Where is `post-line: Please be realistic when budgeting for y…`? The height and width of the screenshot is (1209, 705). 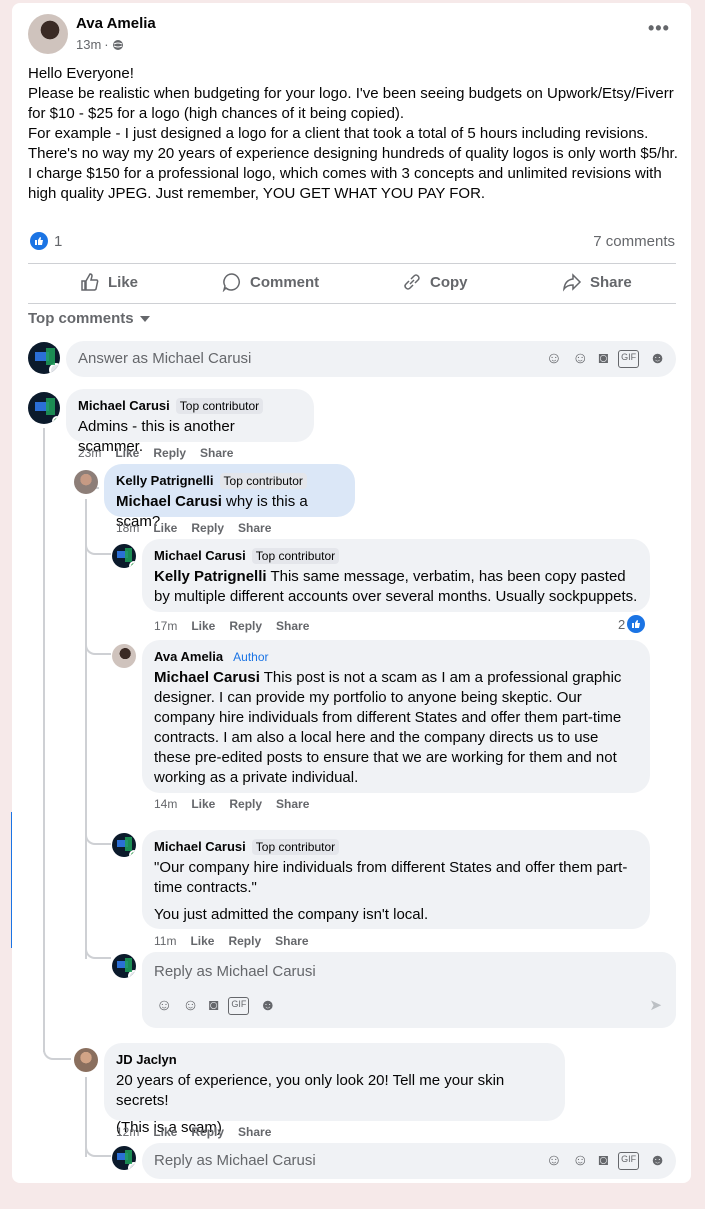 post-line: Please be realistic when budgeting for y… is located at coordinates (351, 103).